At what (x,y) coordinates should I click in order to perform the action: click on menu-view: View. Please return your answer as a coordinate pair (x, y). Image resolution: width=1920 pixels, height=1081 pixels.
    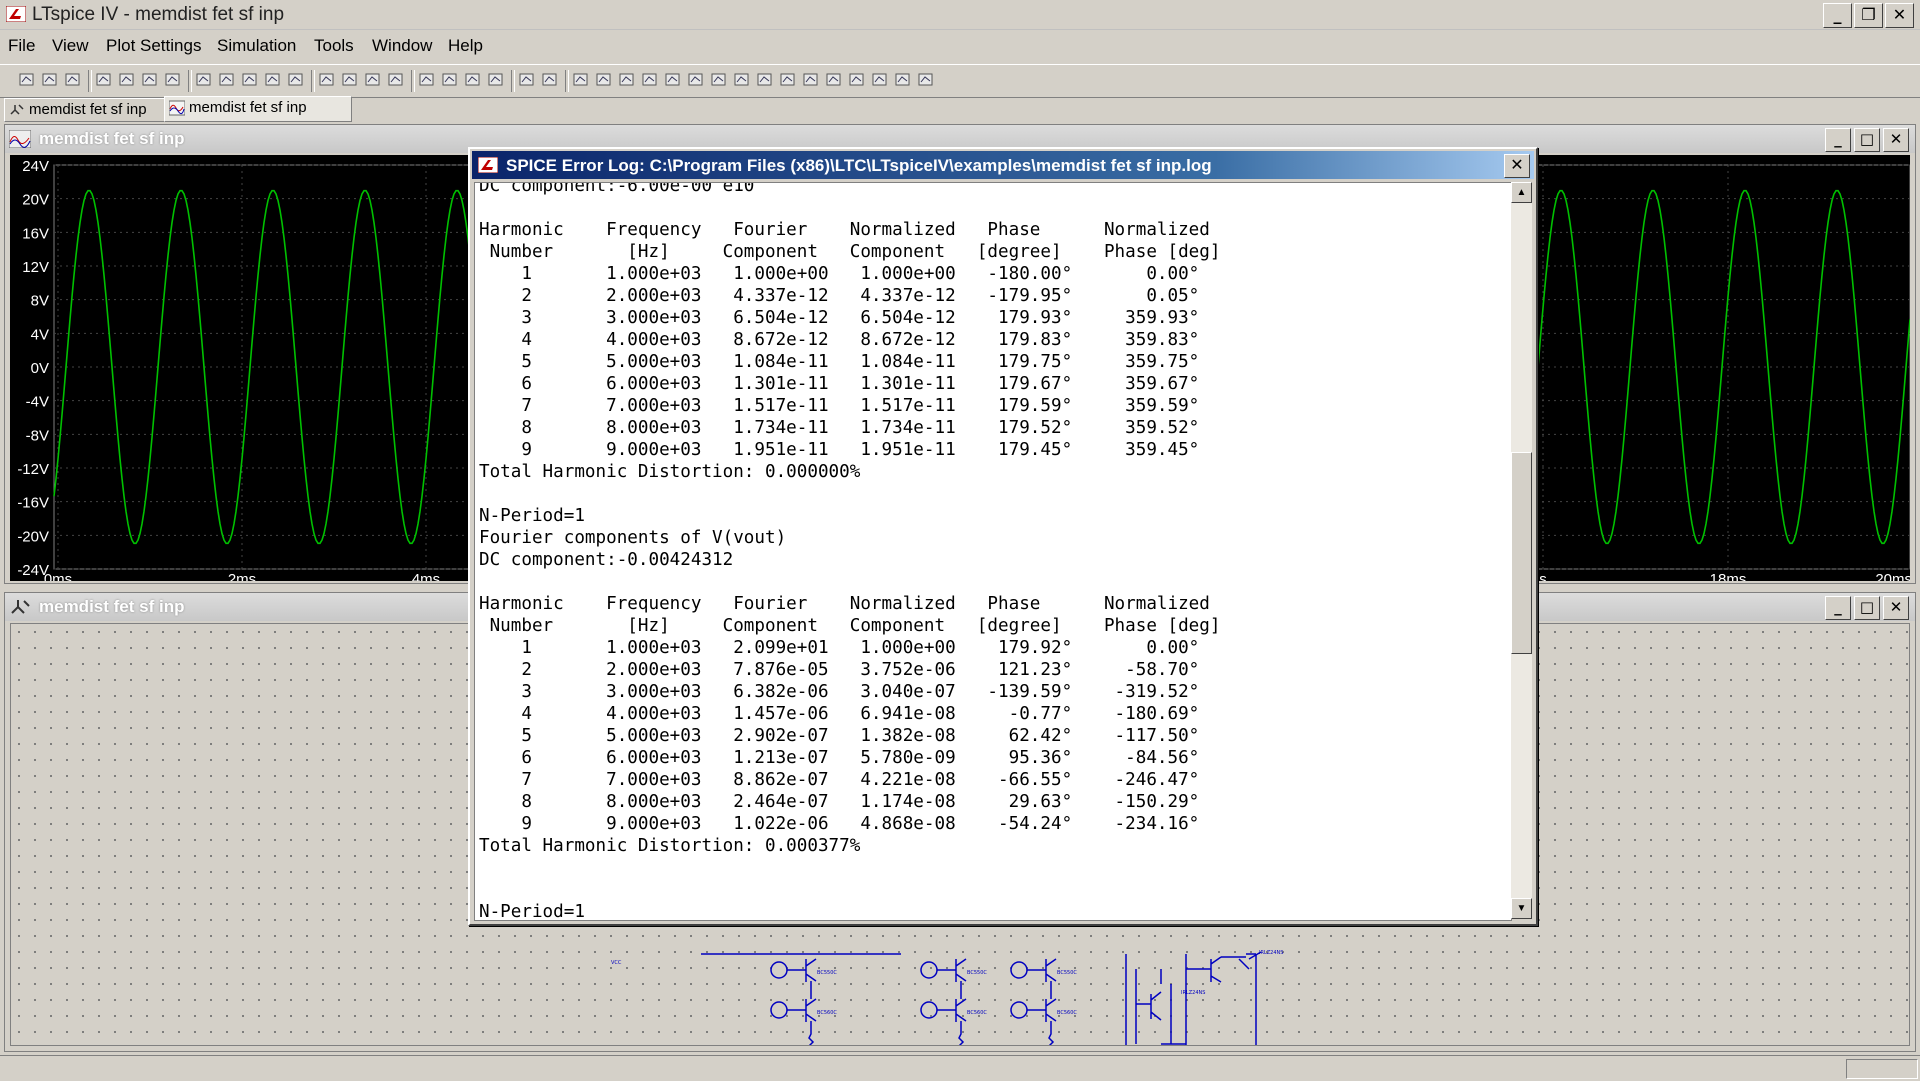
    Looking at the image, I should click on (70, 46).